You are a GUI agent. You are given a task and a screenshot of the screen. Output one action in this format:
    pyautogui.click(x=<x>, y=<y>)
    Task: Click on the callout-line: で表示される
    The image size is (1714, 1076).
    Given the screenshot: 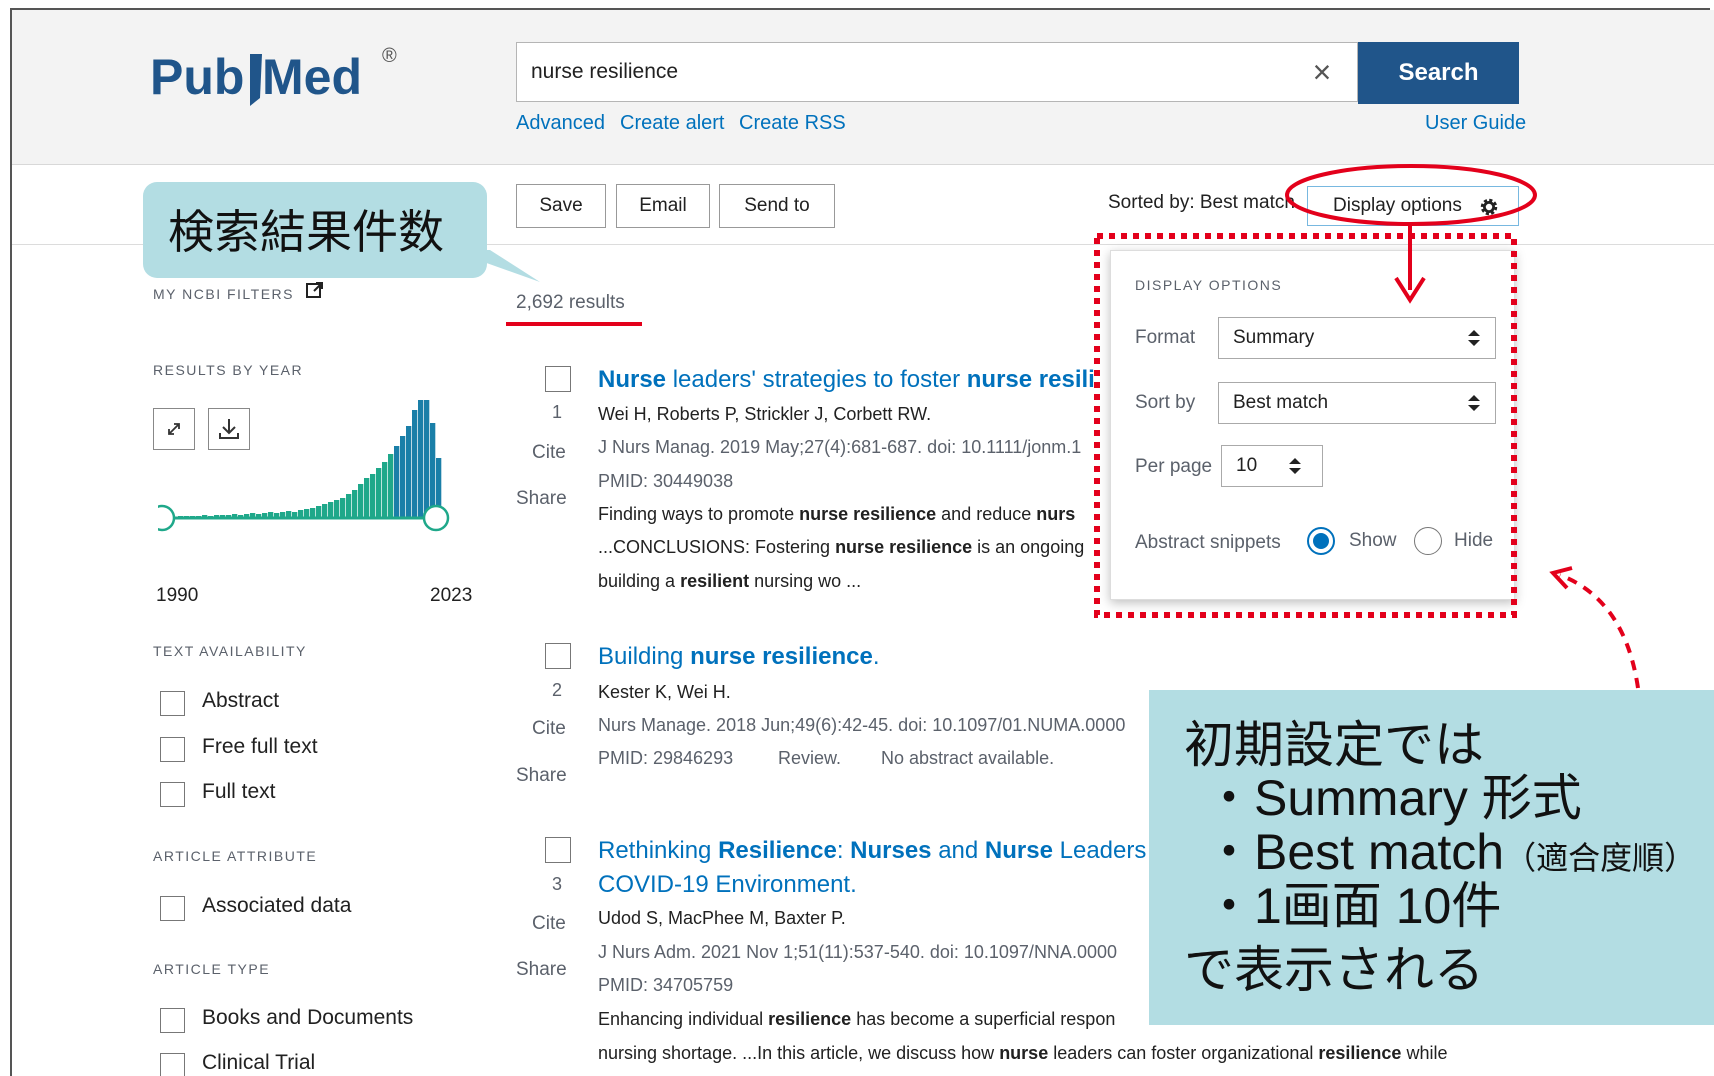 What is the action you would take?
    pyautogui.click(x=1334, y=970)
    